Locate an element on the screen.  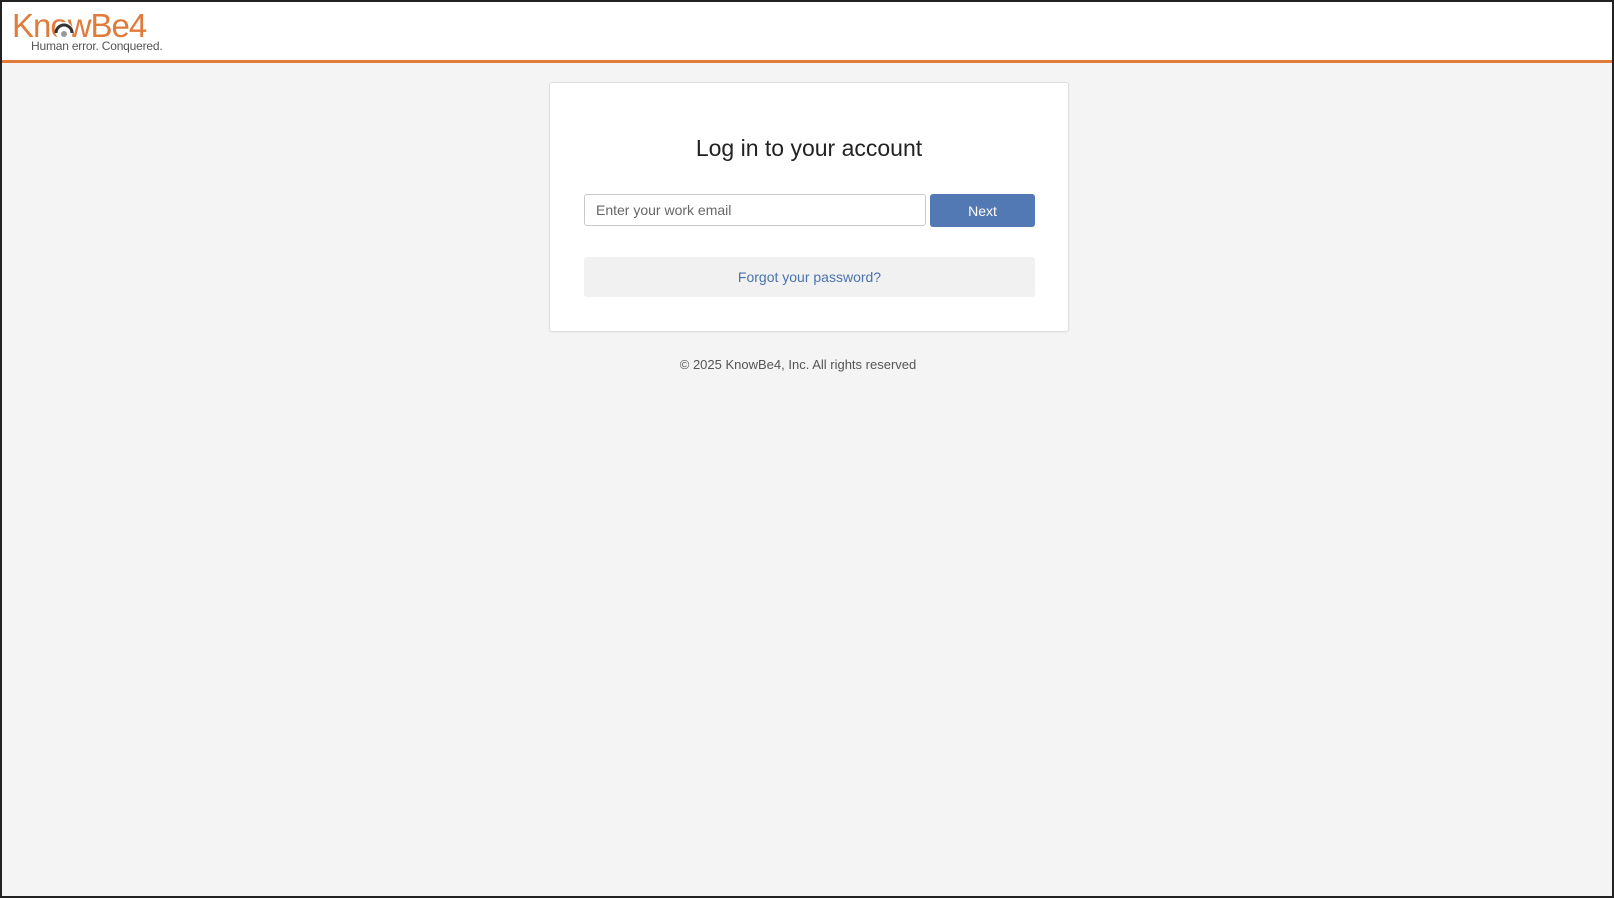
forgot-password-panel: Forgot your password? is located at coordinates (809, 277).